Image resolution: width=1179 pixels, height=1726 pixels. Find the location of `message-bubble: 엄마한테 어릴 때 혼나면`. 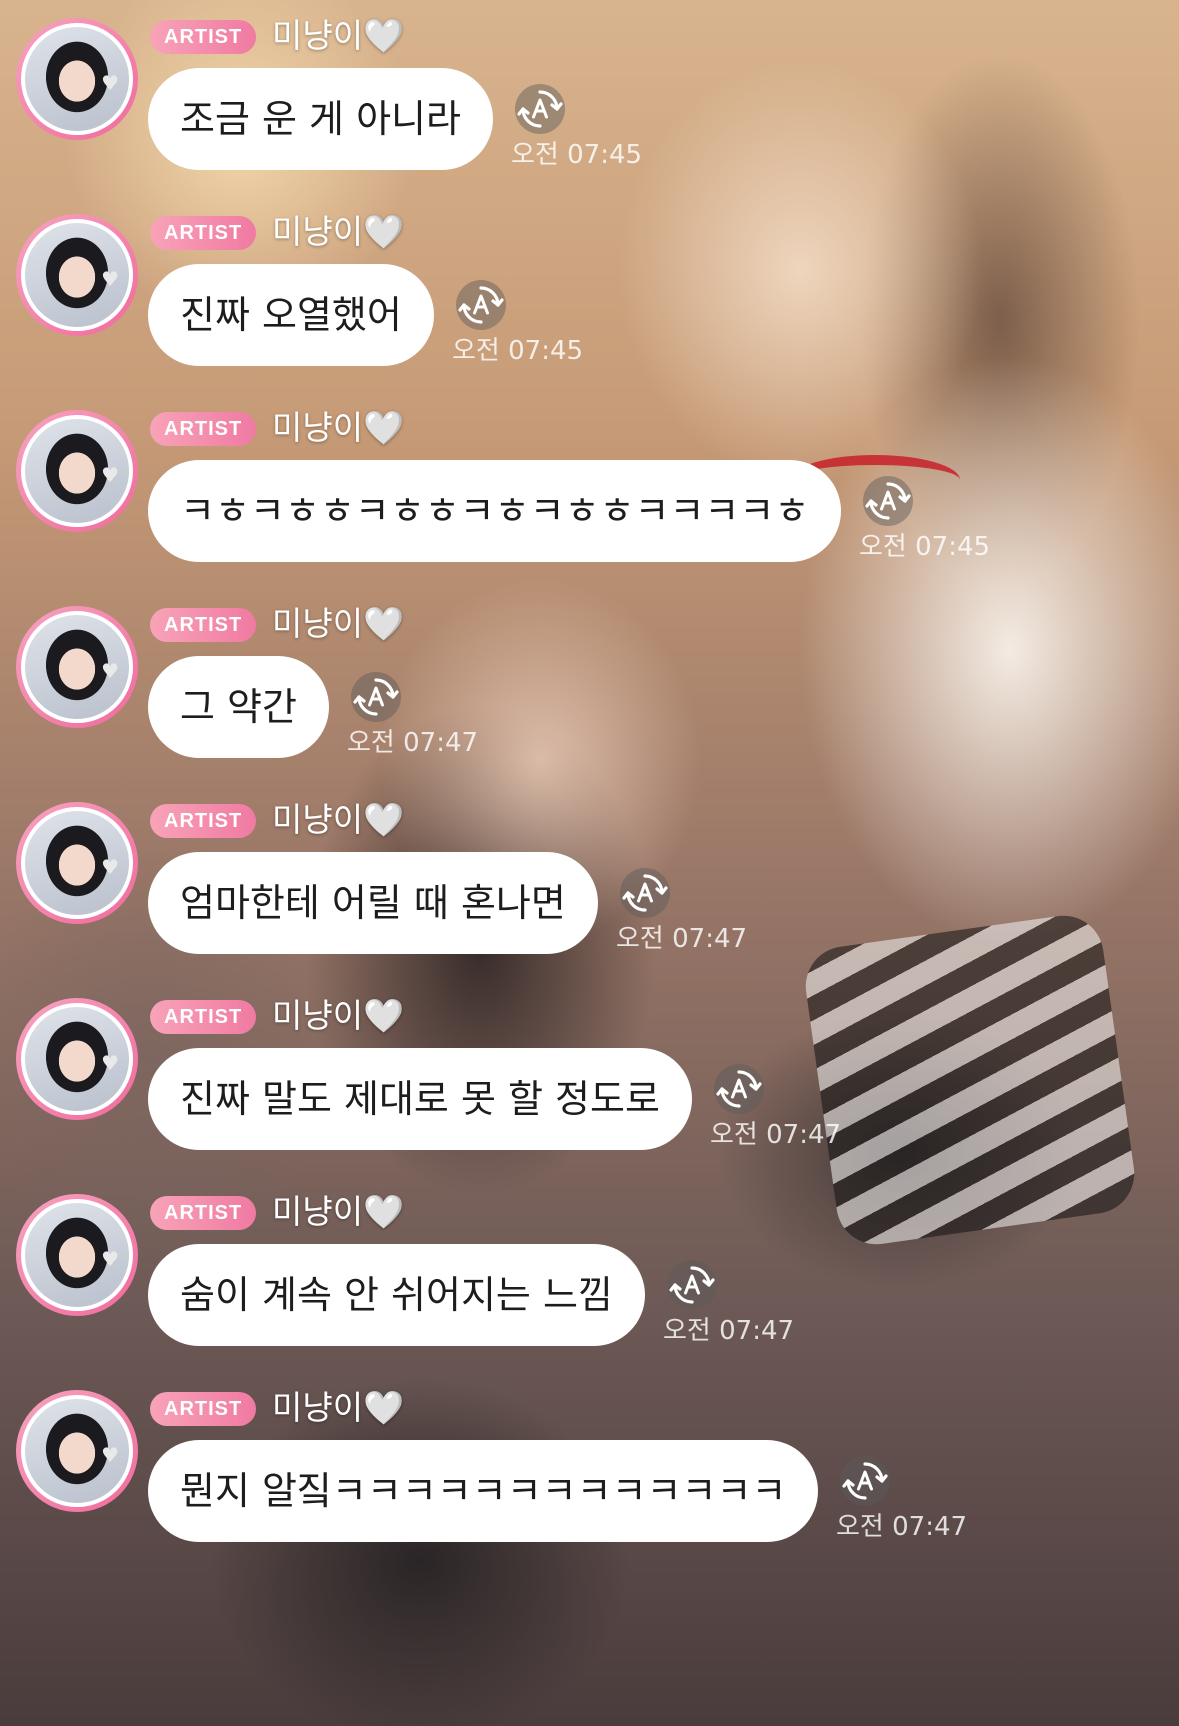

message-bubble: 엄마한테 어릴 때 혼나면 is located at coordinates (373, 903).